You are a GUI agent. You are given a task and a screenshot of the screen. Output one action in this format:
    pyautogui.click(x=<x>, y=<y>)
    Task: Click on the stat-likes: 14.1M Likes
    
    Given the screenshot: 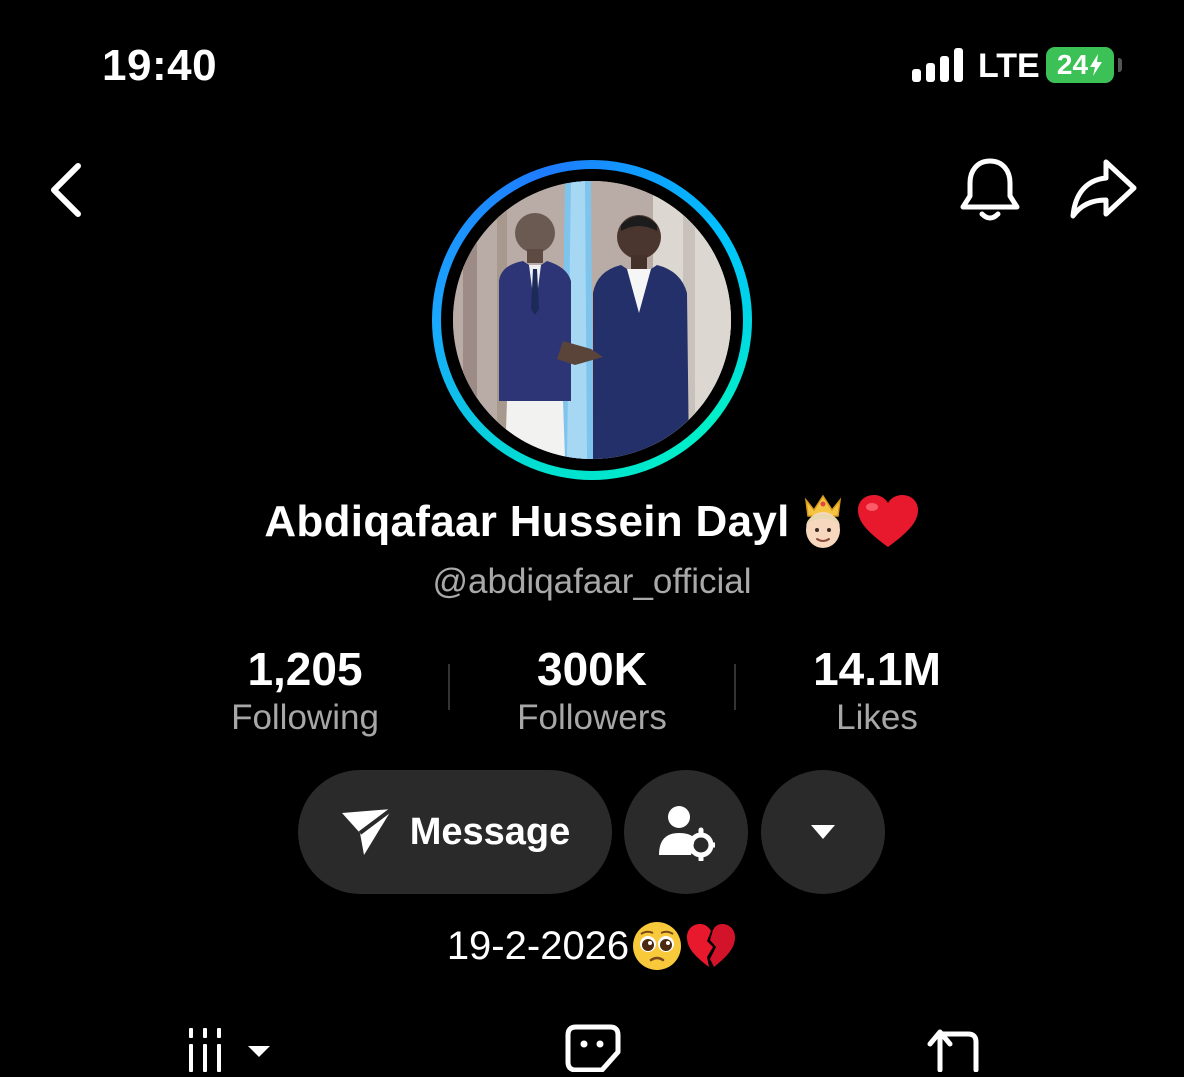 What is the action you would take?
    pyautogui.click(x=877, y=691)
    